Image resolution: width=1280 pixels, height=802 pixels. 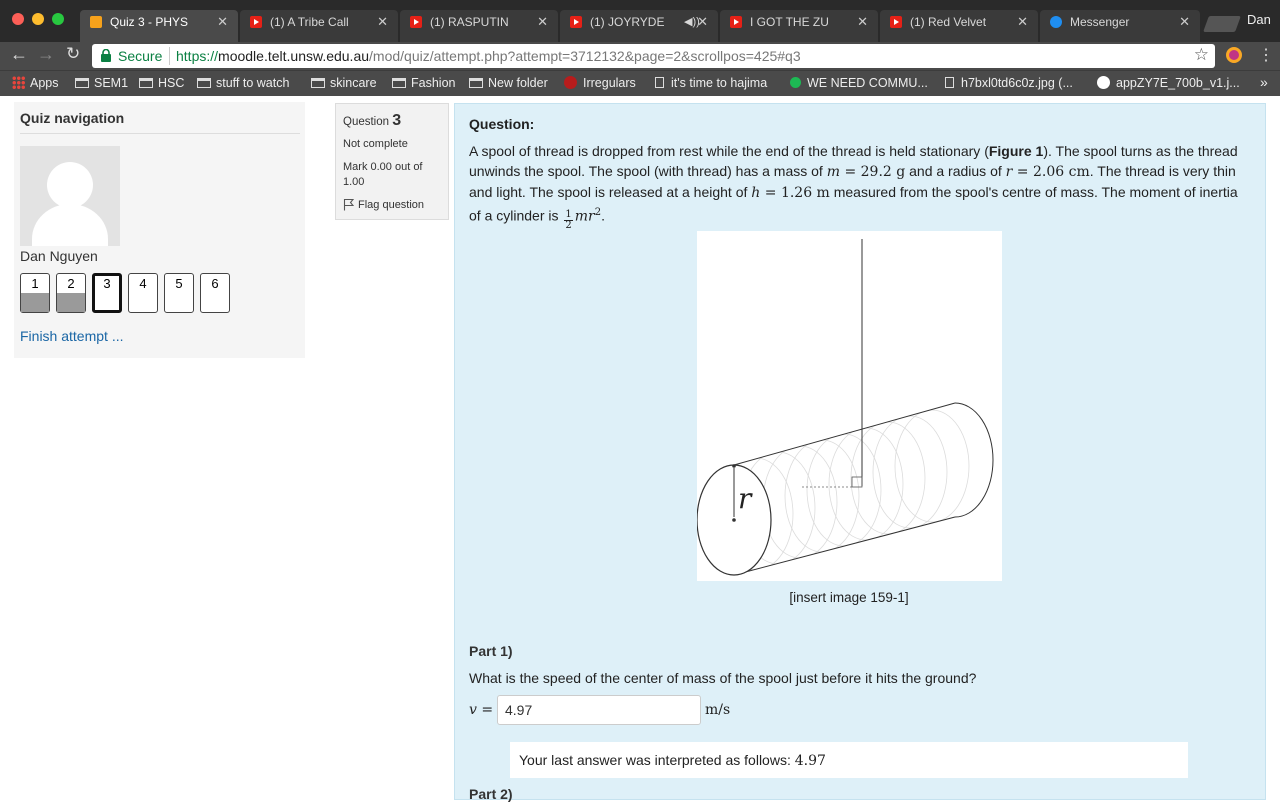 I want to click on bookmark-star-icon: ☆, so click(x=1201, y=55).